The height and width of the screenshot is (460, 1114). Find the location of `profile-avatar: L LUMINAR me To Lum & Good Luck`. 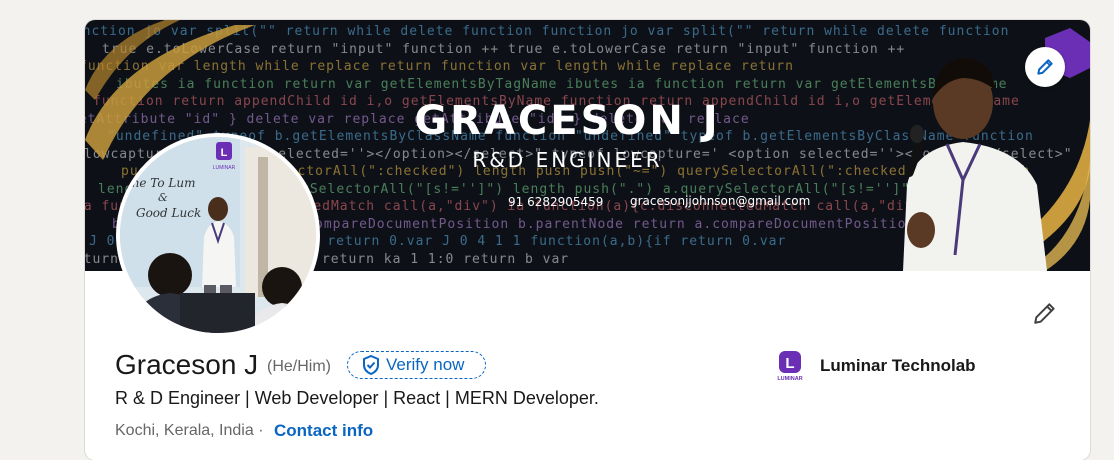

profile-avatar: L LUMINAR me To Lum & Good Luck is located at coordinates (218, 235).